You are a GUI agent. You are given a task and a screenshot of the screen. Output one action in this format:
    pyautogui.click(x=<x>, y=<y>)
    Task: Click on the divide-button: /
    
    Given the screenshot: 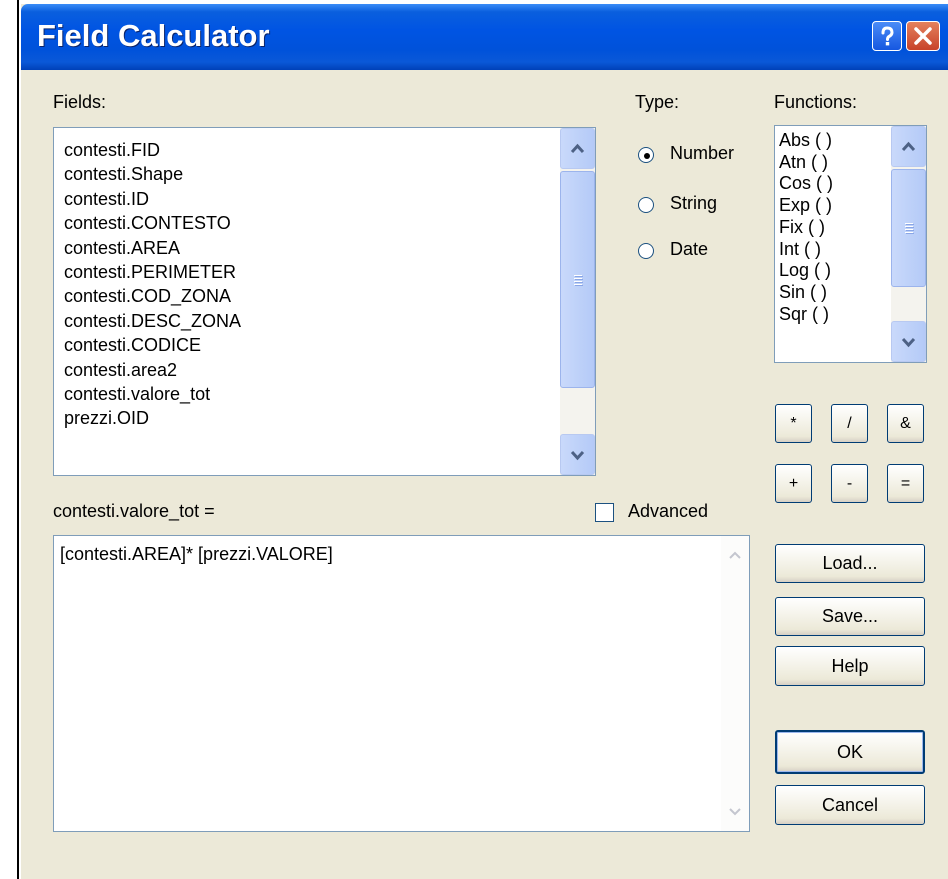 What is the action you would take?
    pyautogui.click(x=849, y=423)
    